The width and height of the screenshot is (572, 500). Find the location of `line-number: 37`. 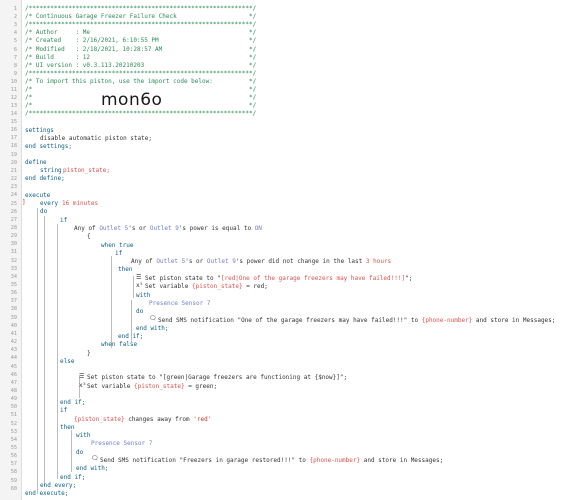

line-number: 37 is located at coordinates (13, 301).